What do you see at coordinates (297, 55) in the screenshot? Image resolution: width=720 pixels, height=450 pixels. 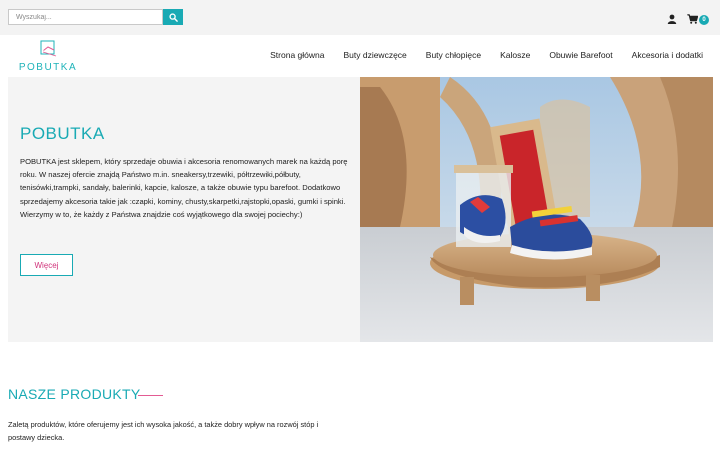 I see `nav-item-home: Strona główna` at bounding box center [297, 55].